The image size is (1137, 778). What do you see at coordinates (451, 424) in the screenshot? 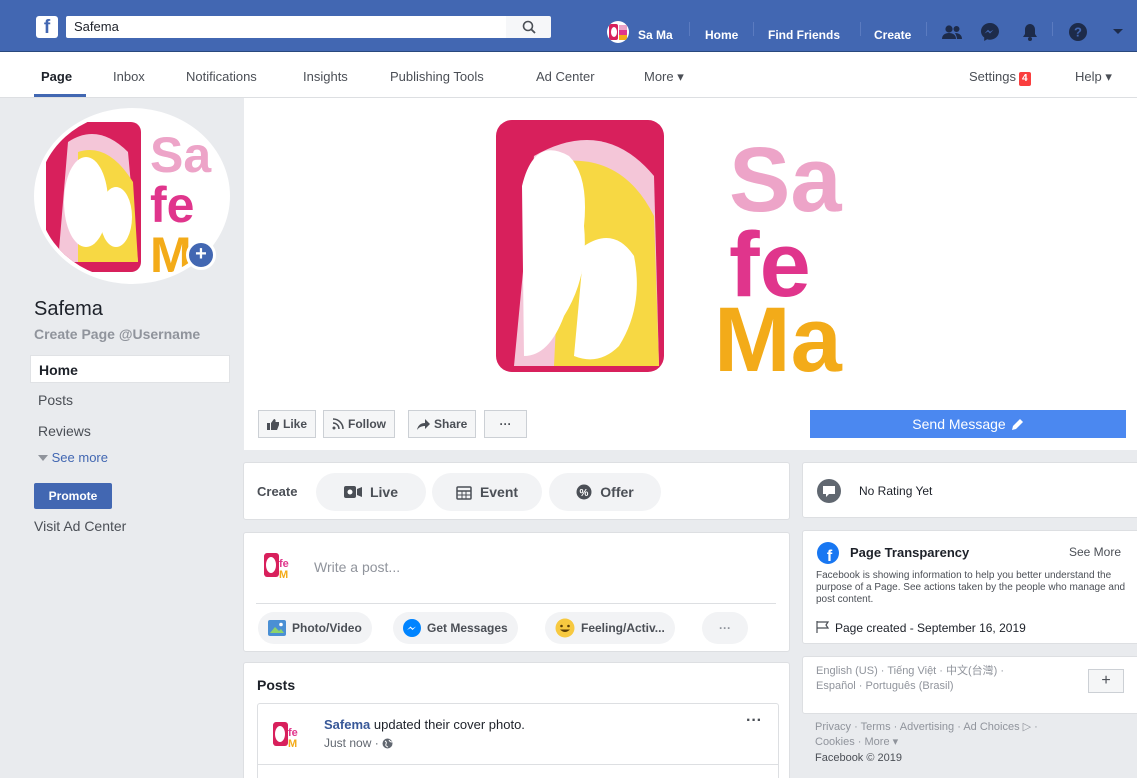
I see `share-label: Share` at bounding box center [451, 424].